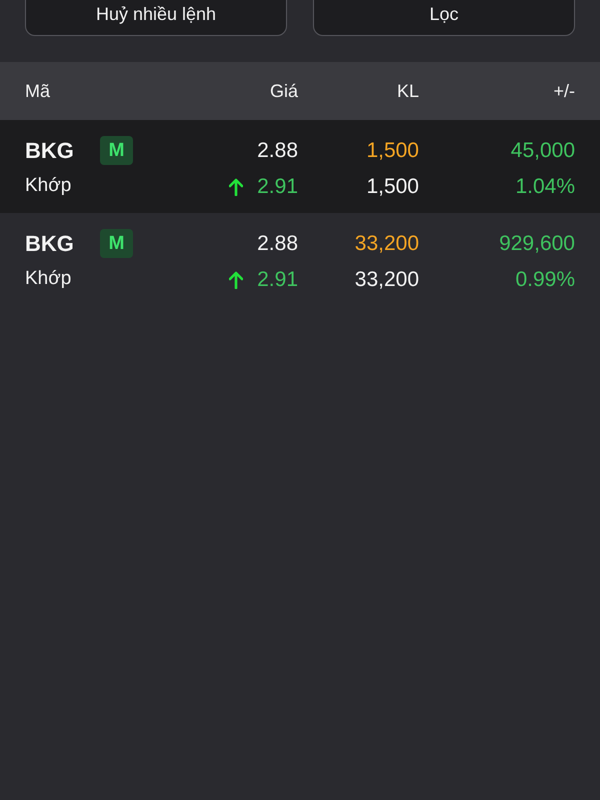  Describe the element at coordinates (386, 243) in the screenshot. I see `volume-value: 33,200` at that location.